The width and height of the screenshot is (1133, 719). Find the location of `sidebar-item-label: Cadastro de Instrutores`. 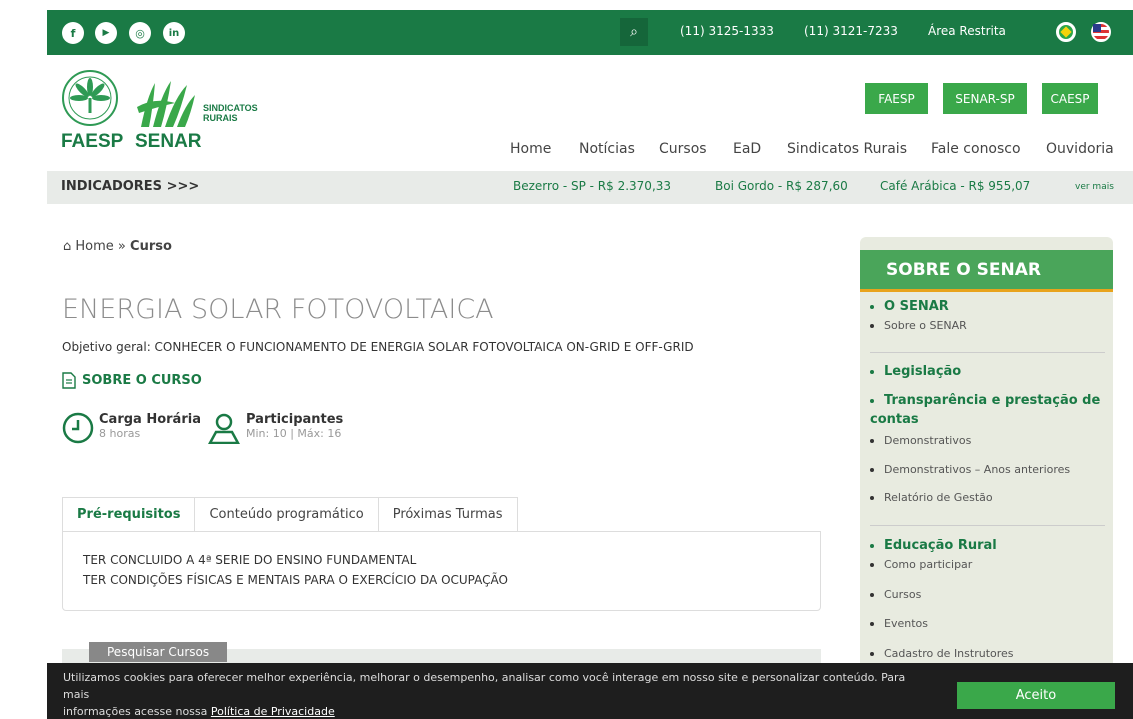

sidebar-item-label: Cadastro de Instrutores is located at coordinates (949, 653).